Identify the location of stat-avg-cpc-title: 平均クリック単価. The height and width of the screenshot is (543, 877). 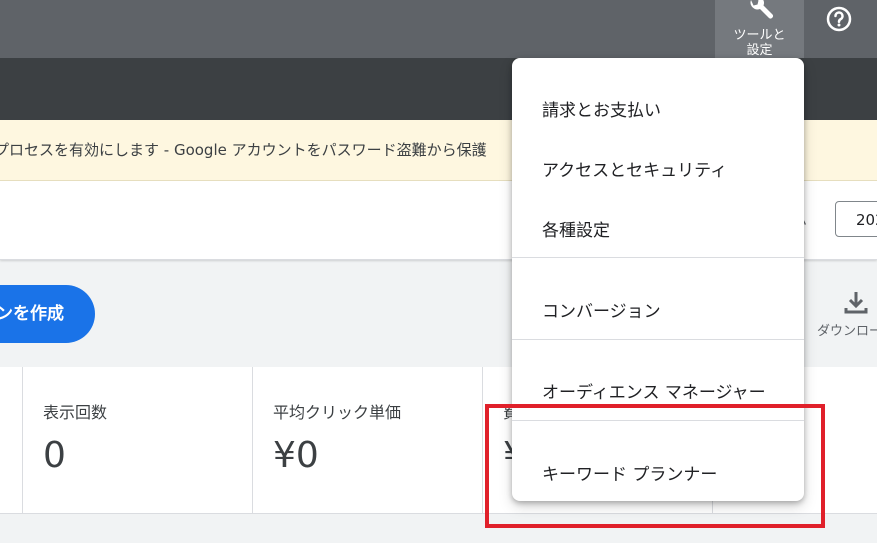
(337, 412).